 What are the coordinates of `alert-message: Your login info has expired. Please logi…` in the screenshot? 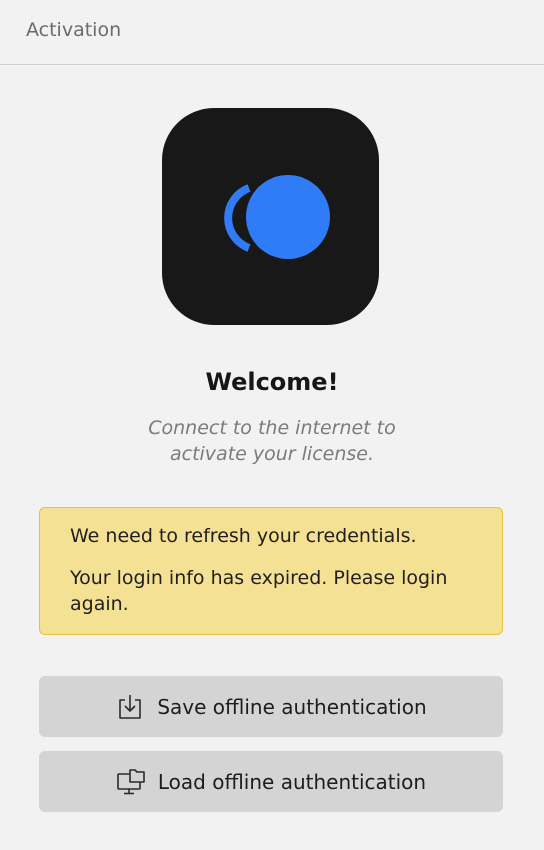 It's located at (259, 591).